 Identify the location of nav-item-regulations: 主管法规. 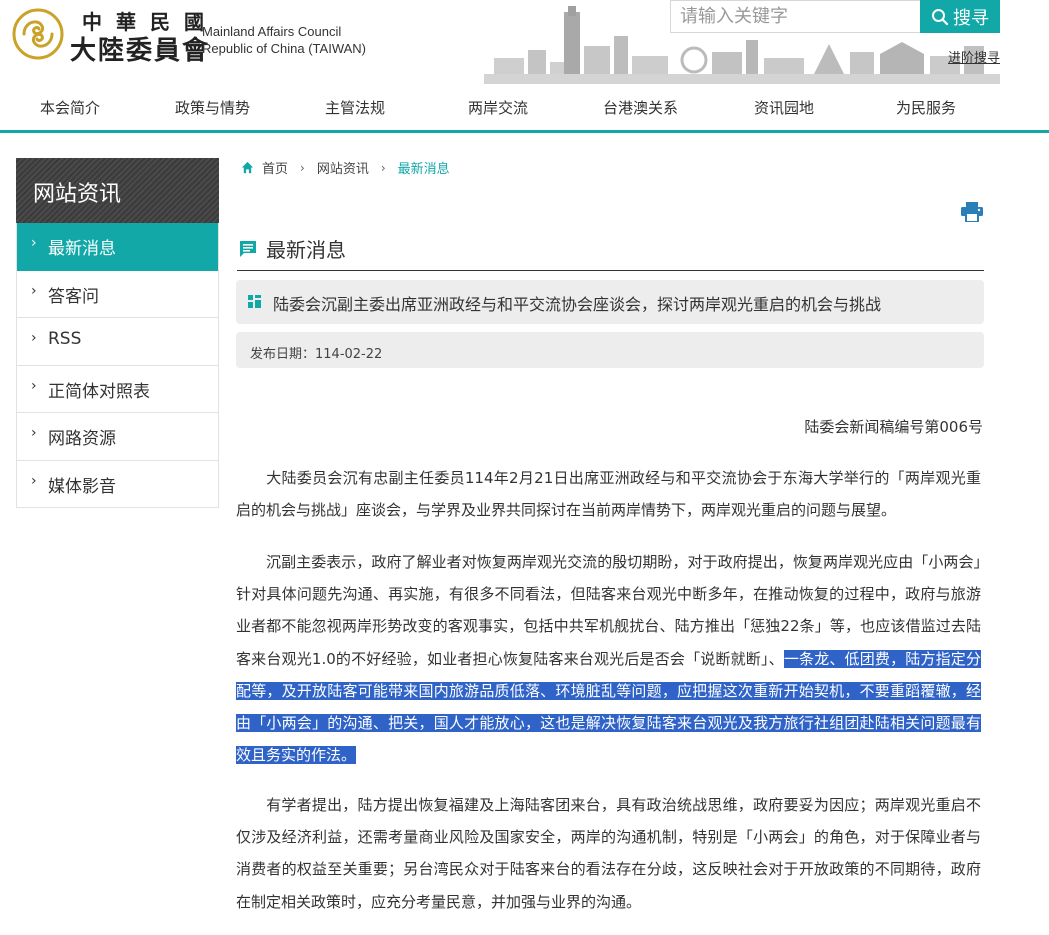
(355, 107).